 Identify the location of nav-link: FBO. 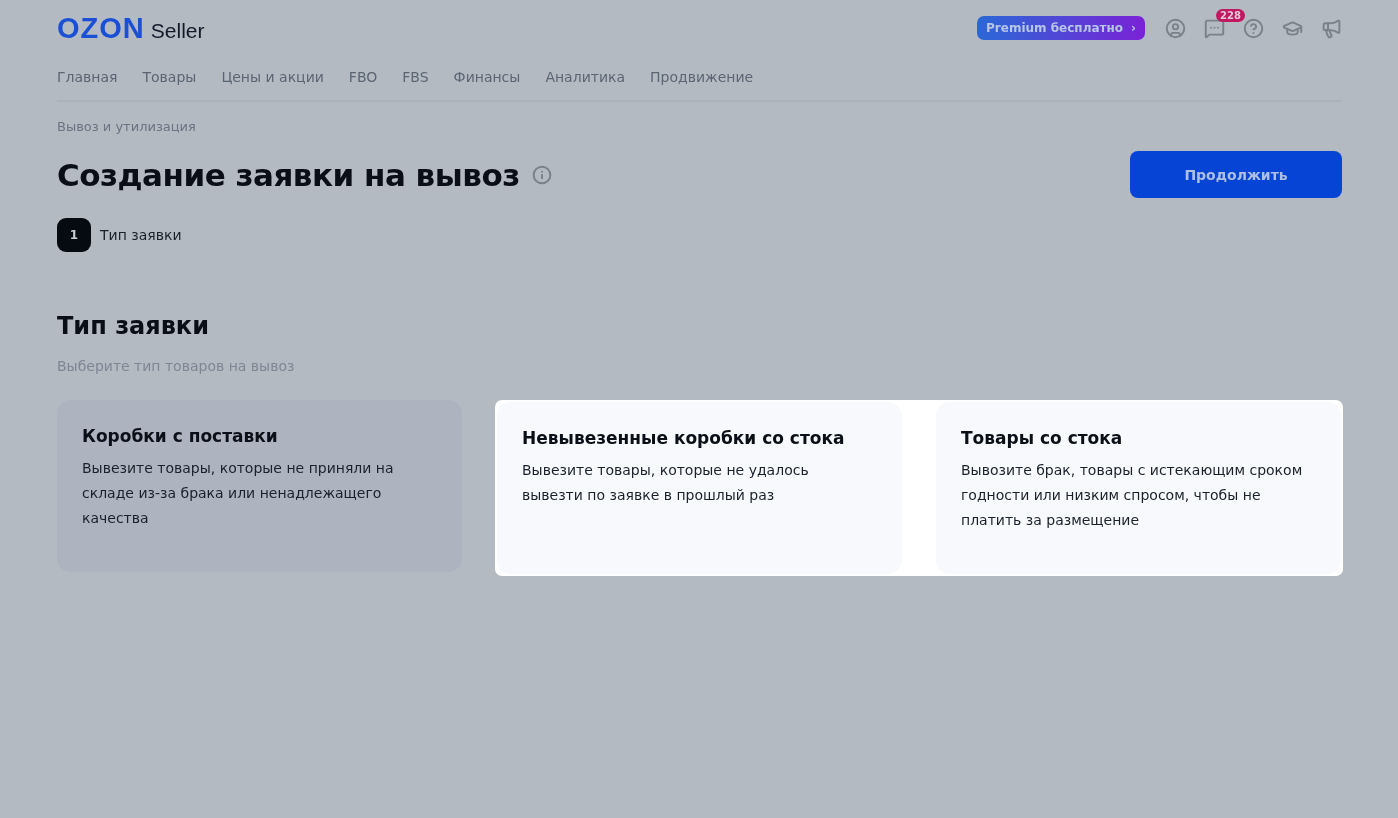
(363, 77).